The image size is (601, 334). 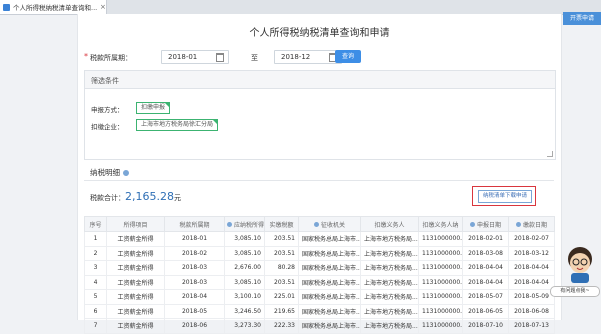 I want to click on tab-close-icon: ×, so click(x=103, y=7).